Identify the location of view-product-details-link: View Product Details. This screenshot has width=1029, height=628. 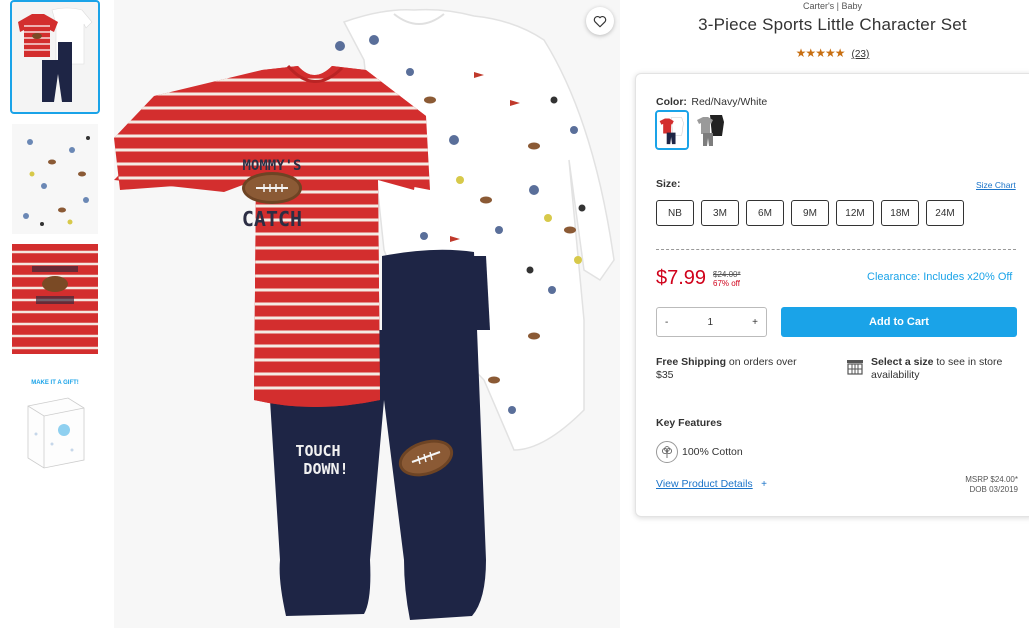
(704, 484).